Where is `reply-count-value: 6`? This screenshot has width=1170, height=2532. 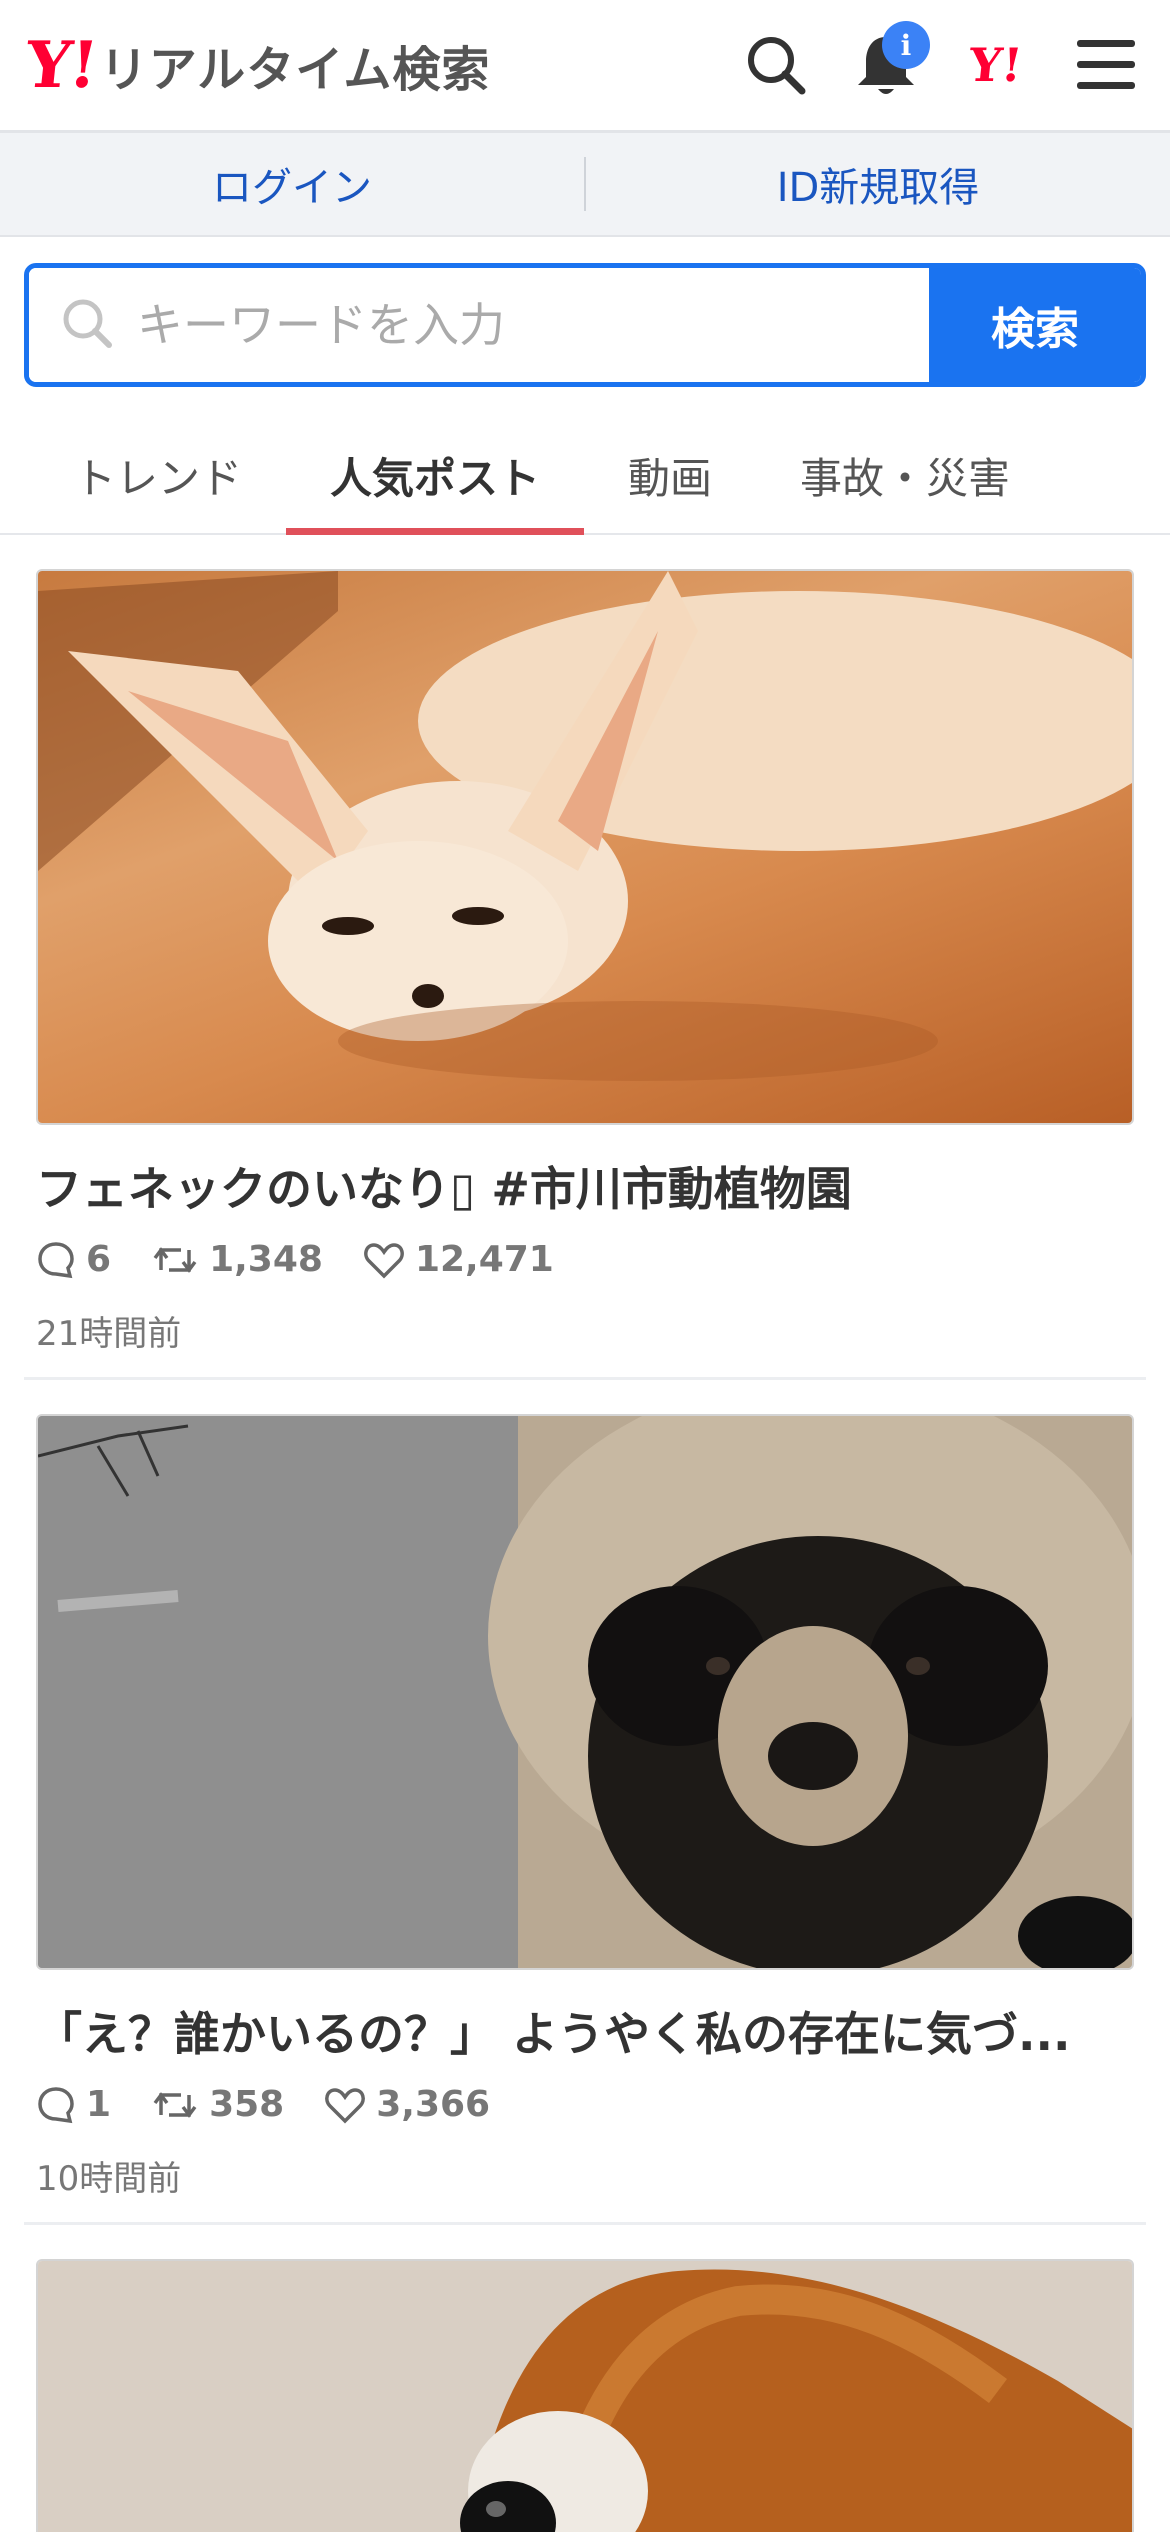 reply-count-value: 6 is located at coordinates (99, 1259).